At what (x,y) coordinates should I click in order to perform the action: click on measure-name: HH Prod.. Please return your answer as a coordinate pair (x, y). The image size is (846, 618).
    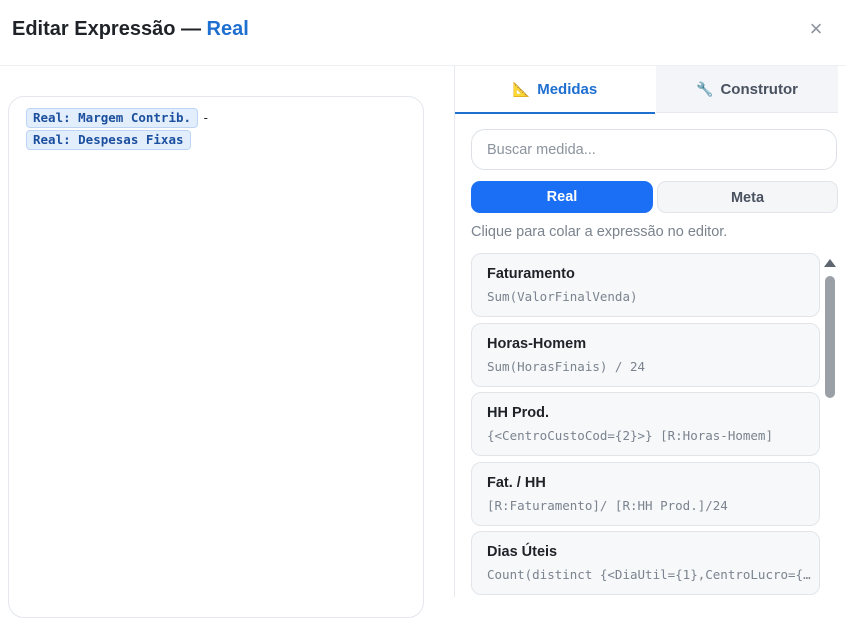
    Looking at the image, I should click on (518, 413).